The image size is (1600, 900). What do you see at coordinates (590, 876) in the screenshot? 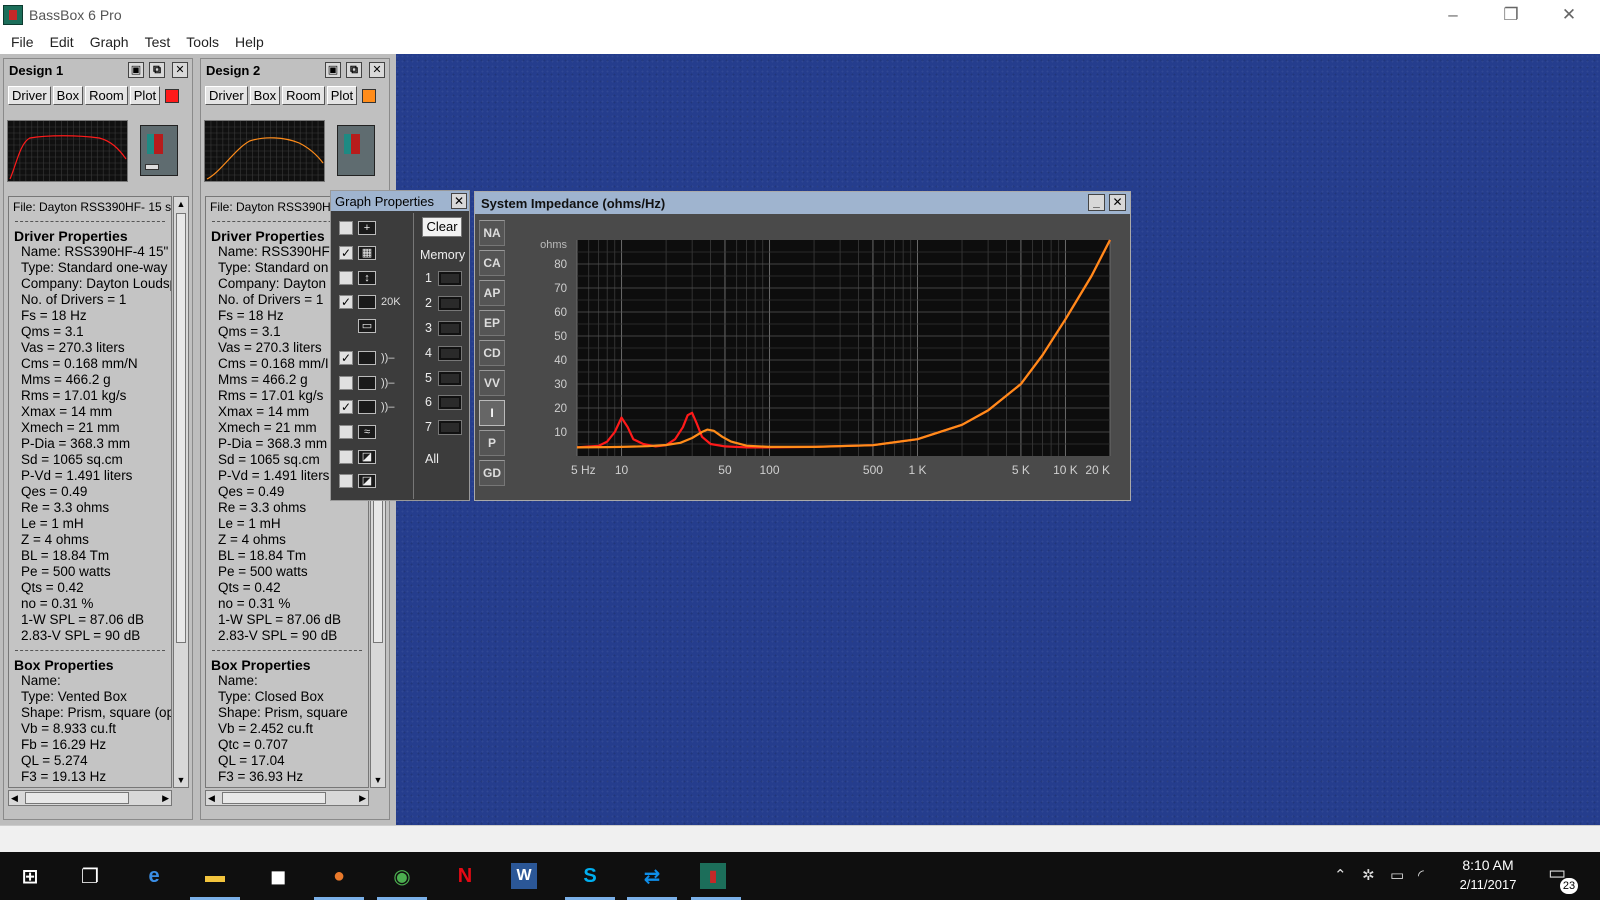
I see `skype-icon: S` at bounding box center [590, 876].